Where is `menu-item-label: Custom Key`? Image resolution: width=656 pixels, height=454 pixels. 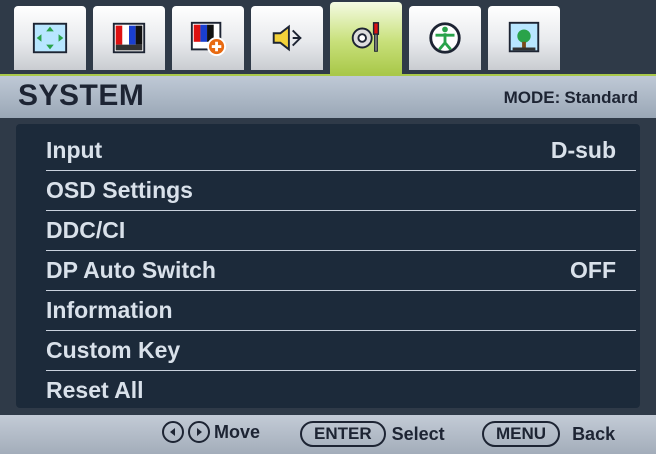
menu-item-label: Custom Key is located at coordinates (113, 350).